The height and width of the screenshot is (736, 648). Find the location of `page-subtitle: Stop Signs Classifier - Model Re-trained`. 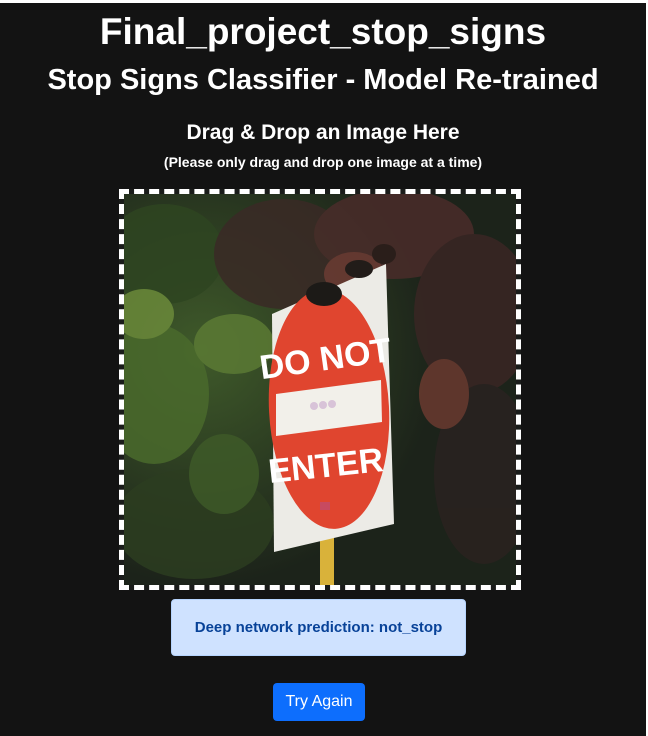

page-subtitle: Stop Signs Classifier - Model Re-trained is located at coordinates (323, 80).